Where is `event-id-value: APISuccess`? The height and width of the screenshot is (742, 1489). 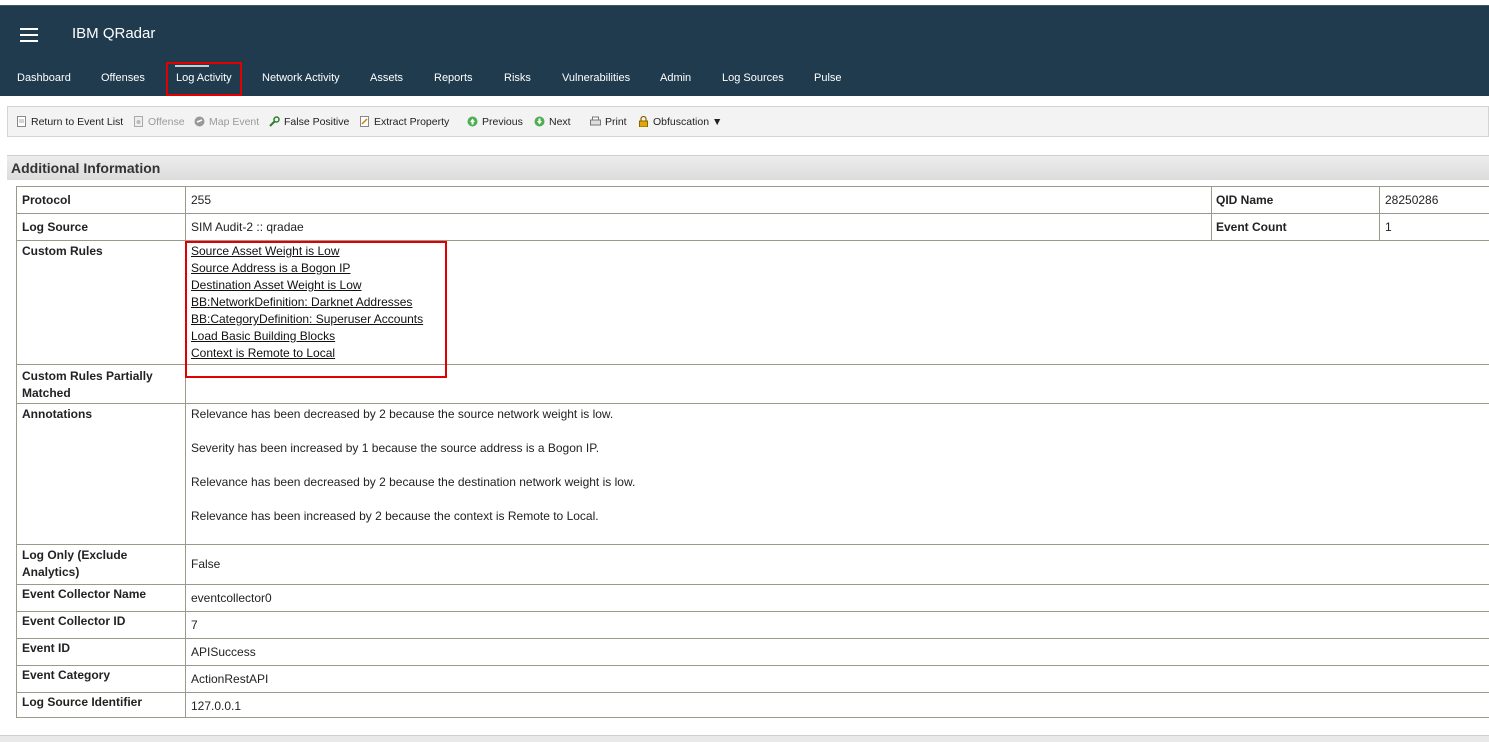
event-id-value: APISuccess is located at coordinates (223, 652).